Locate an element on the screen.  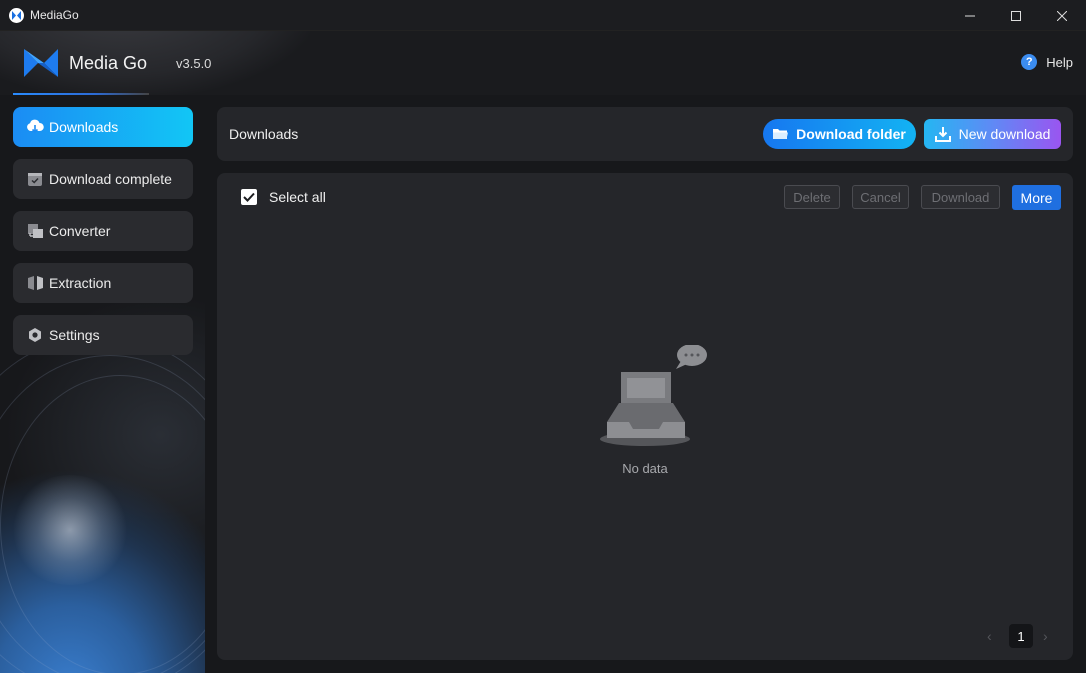
app-icon is located at coordinates (16, 15).